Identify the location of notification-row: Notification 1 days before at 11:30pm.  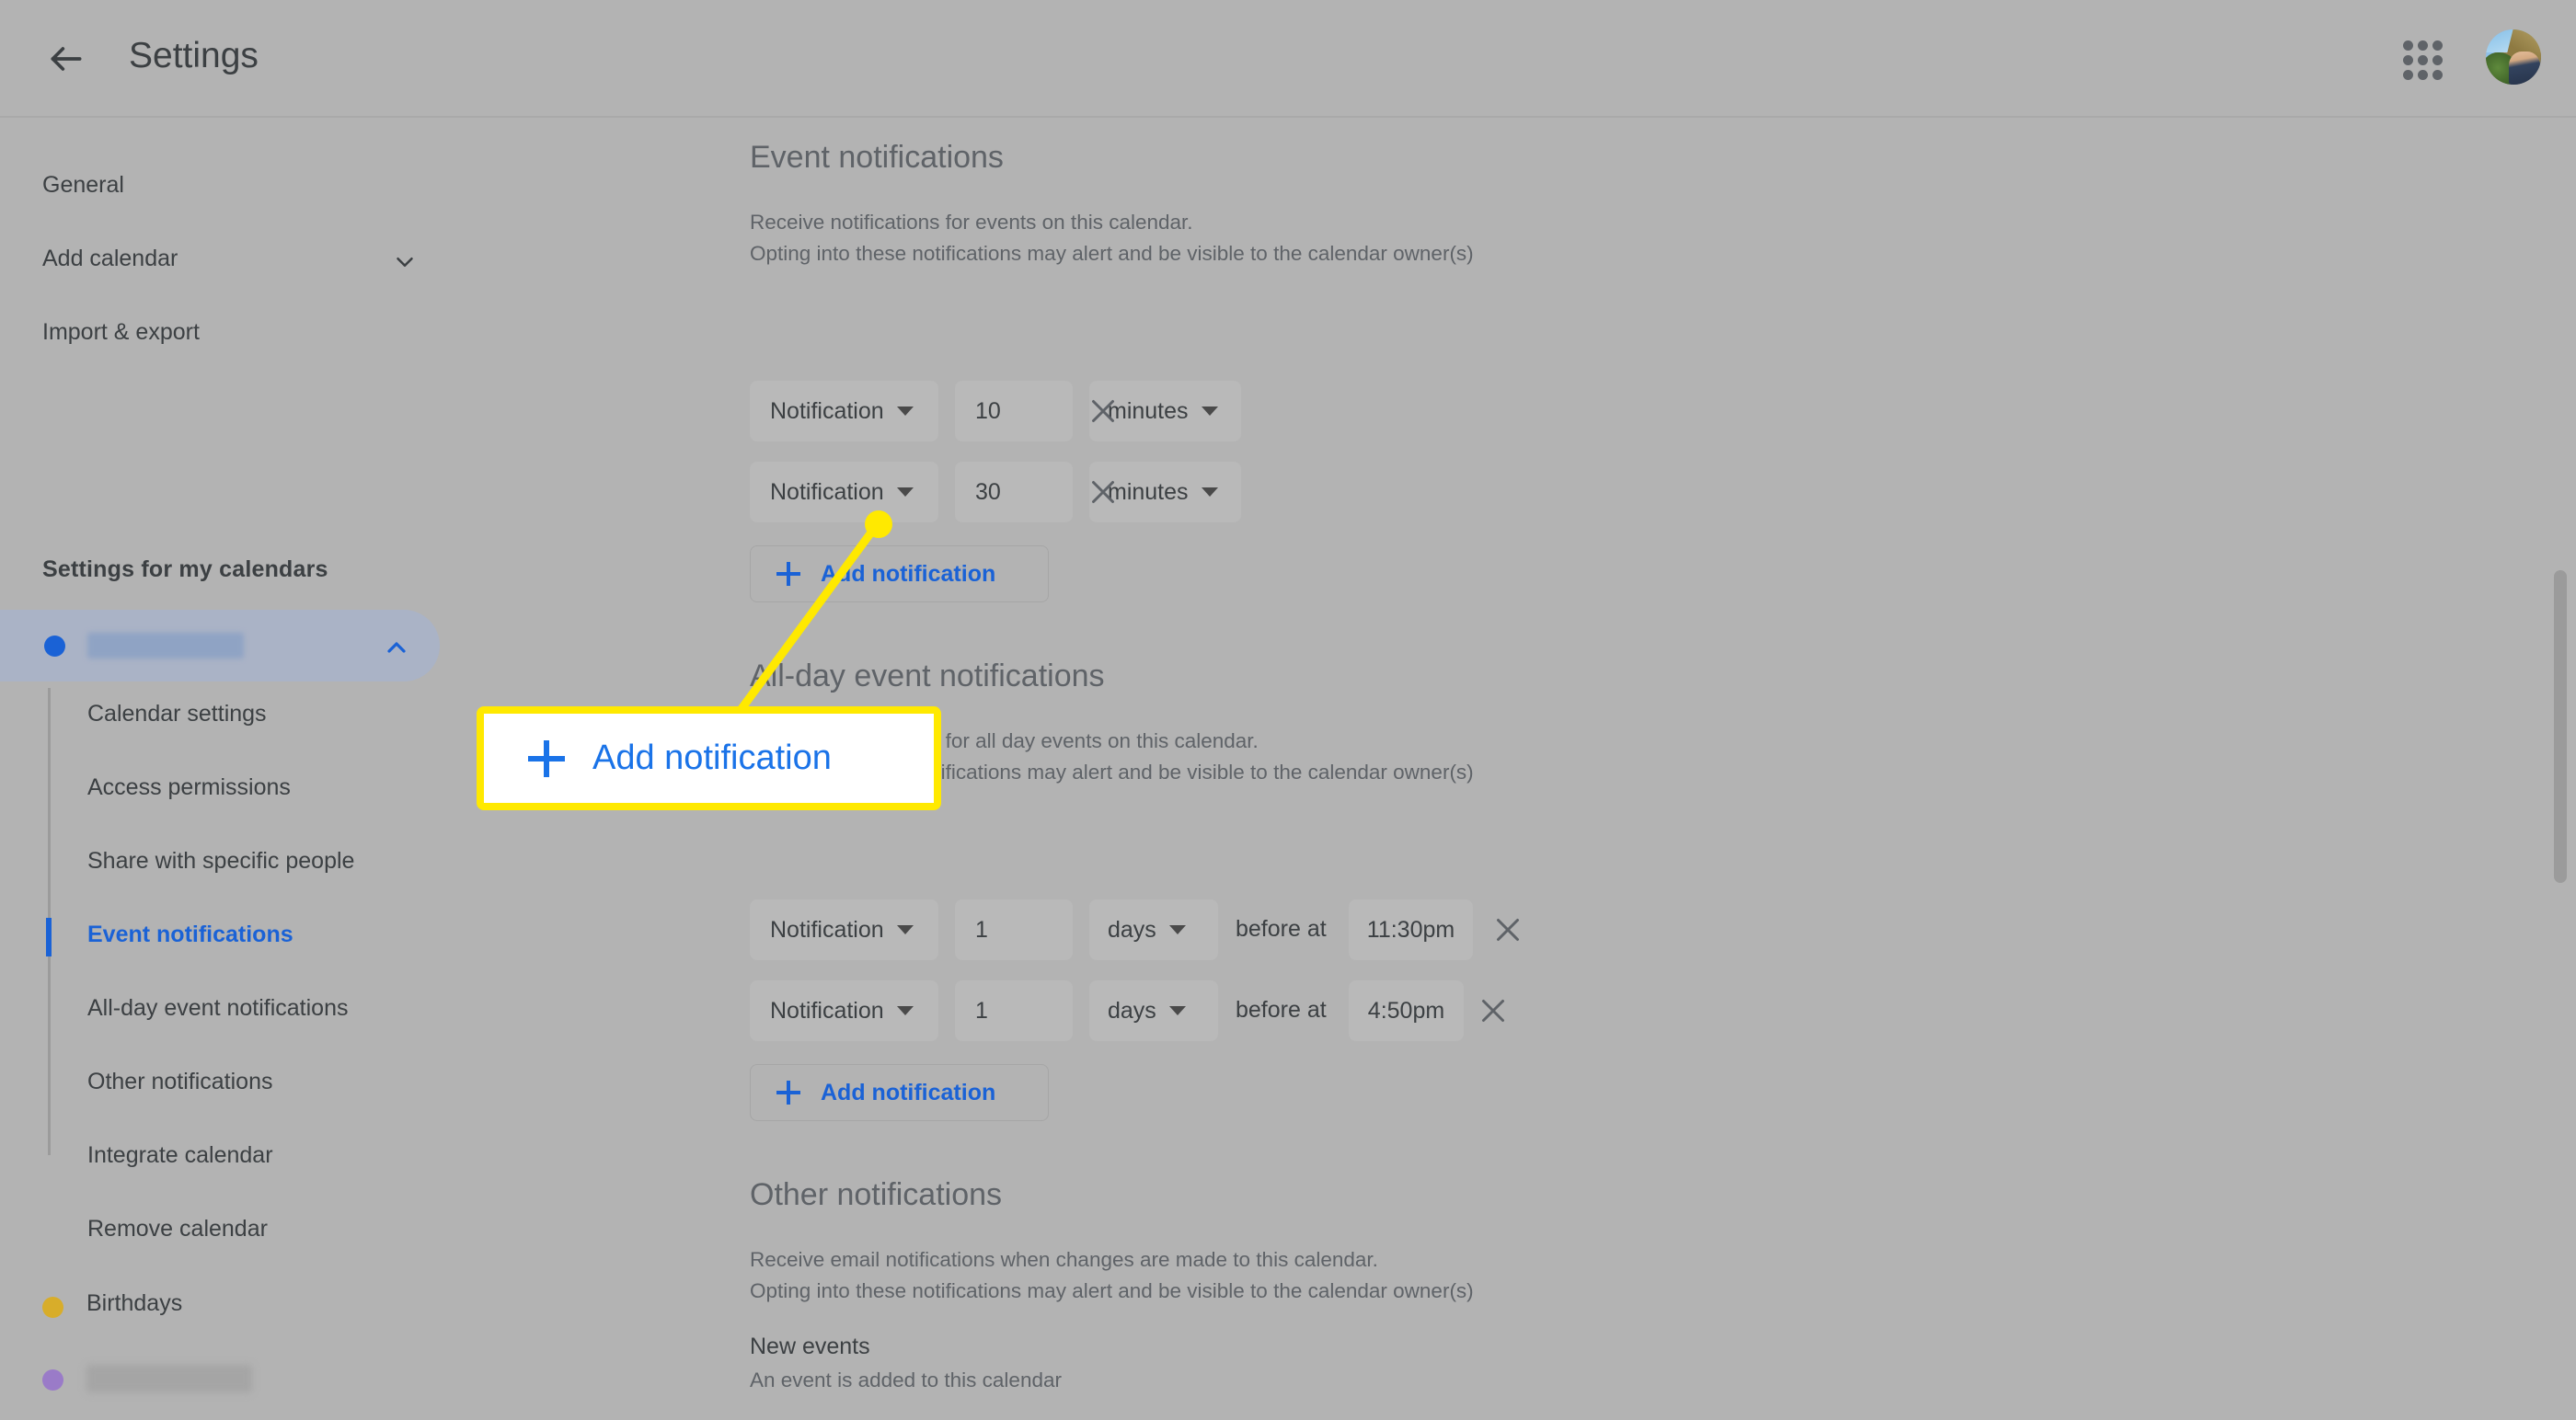
(1164, 930).